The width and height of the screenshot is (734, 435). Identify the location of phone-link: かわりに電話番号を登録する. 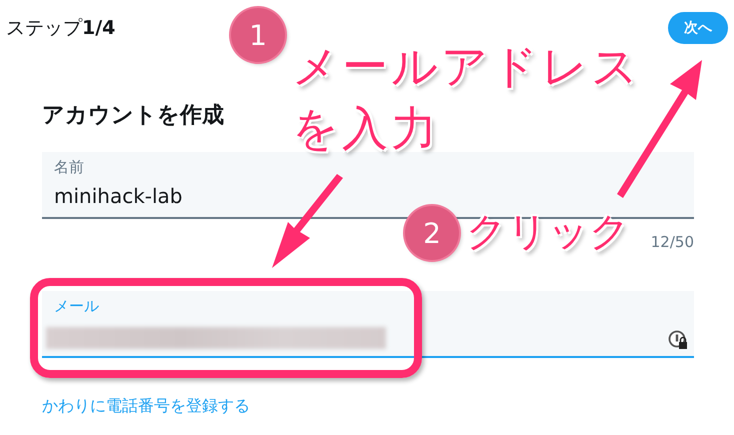
(146, 406).